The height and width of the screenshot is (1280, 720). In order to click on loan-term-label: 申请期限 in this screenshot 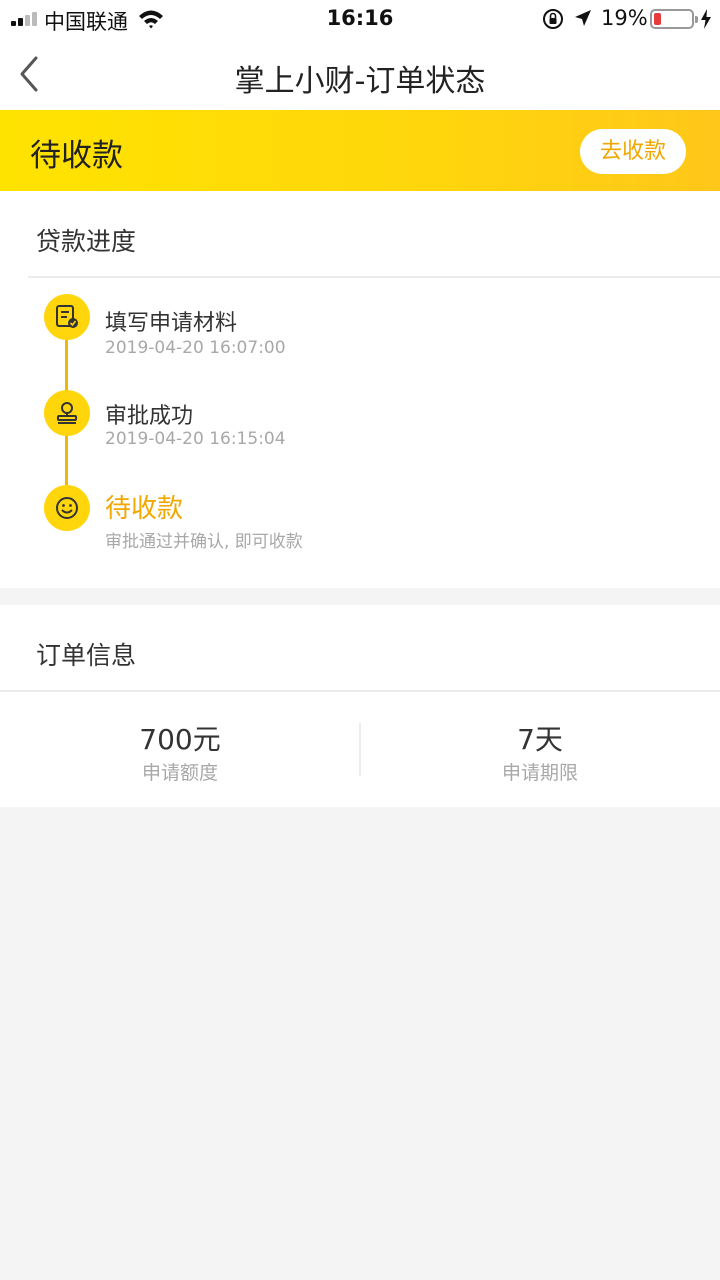, I will do `click(539, 773)`.